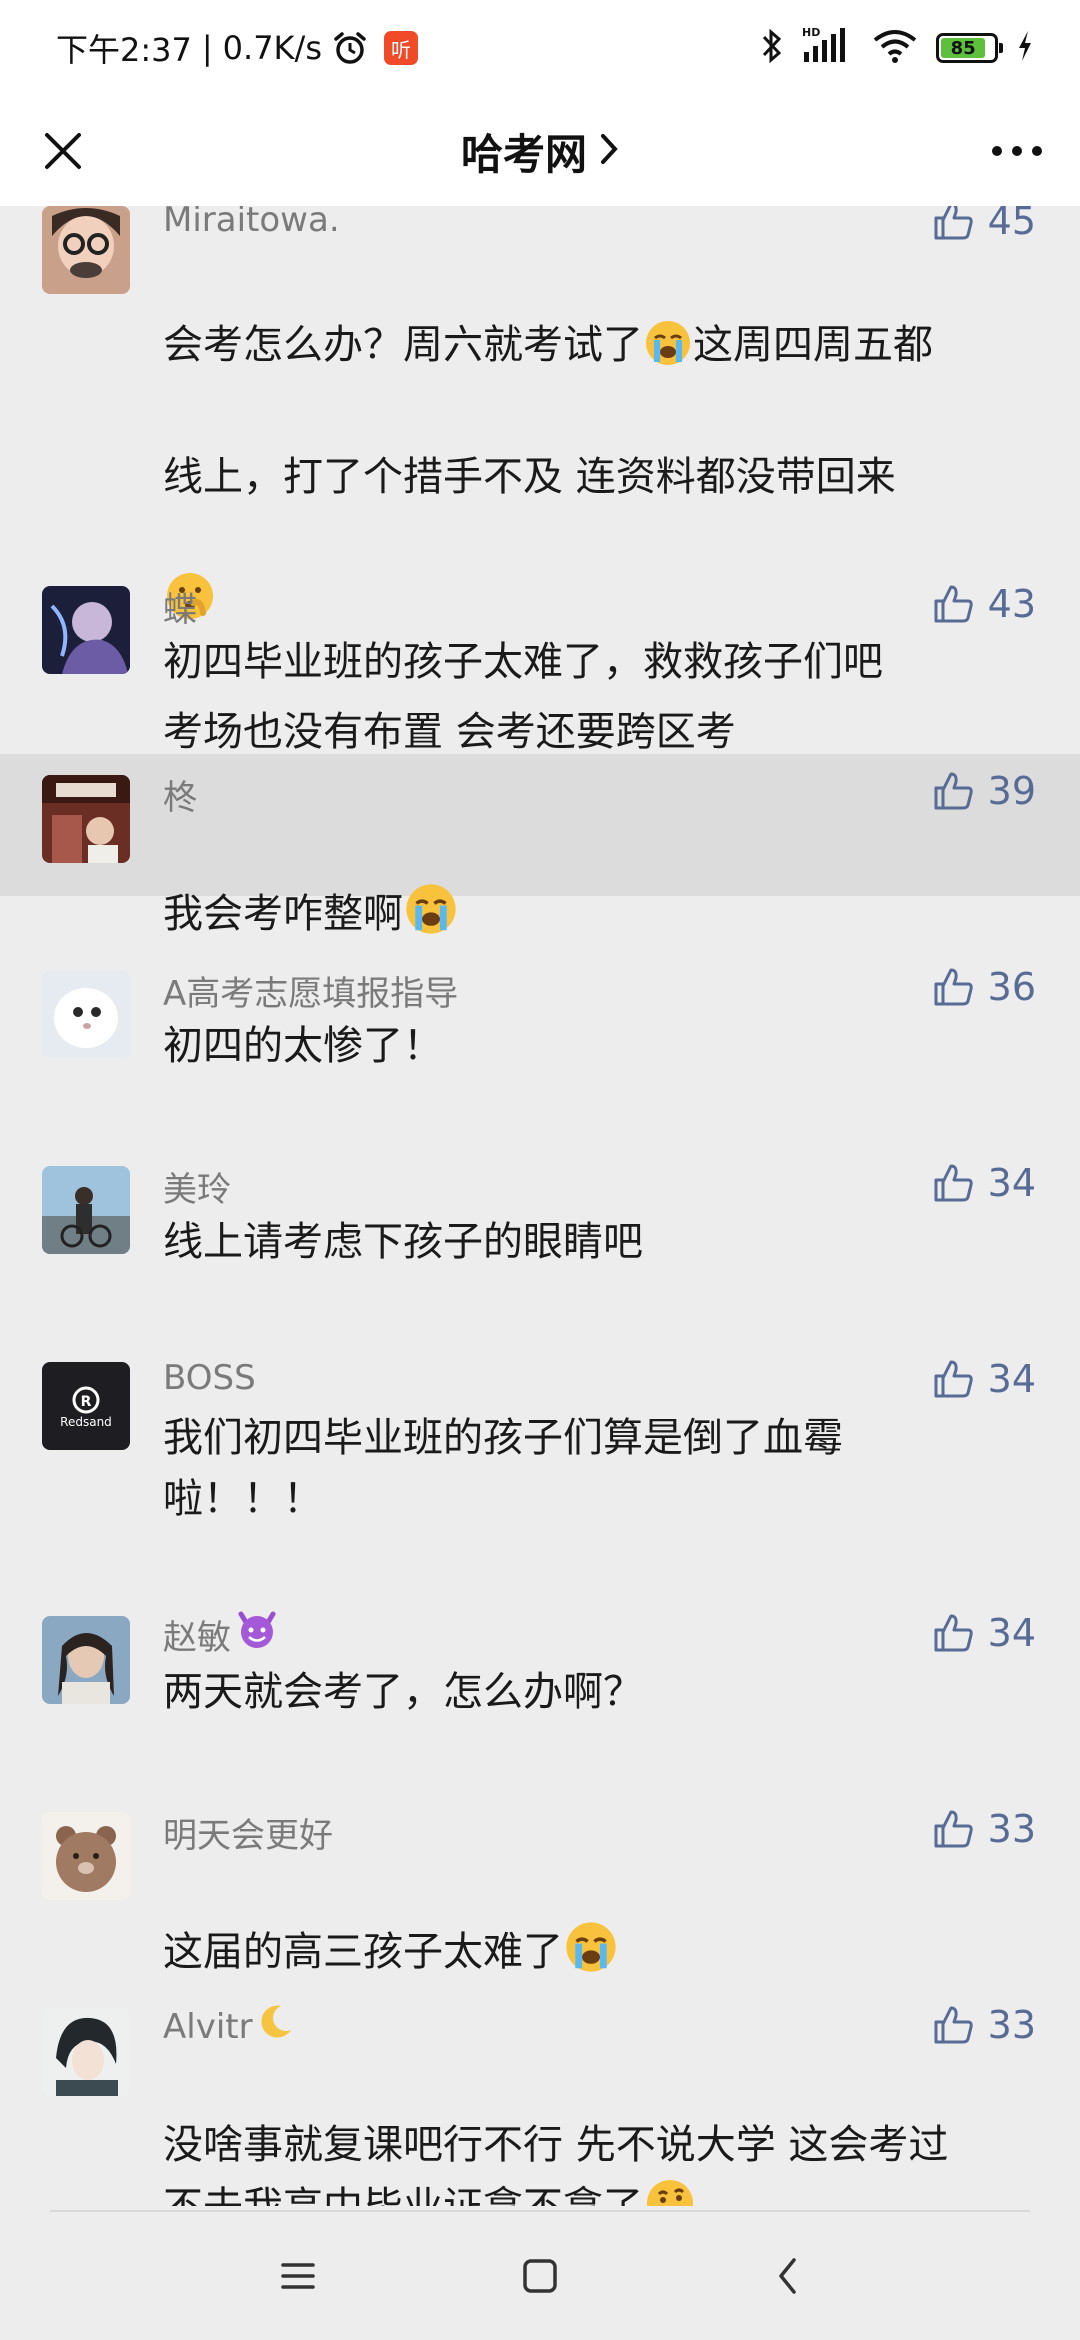 The height and width of the screenshot is (2340, 1080). I want to click on avatar: R Redsand, so click(86, 1406).